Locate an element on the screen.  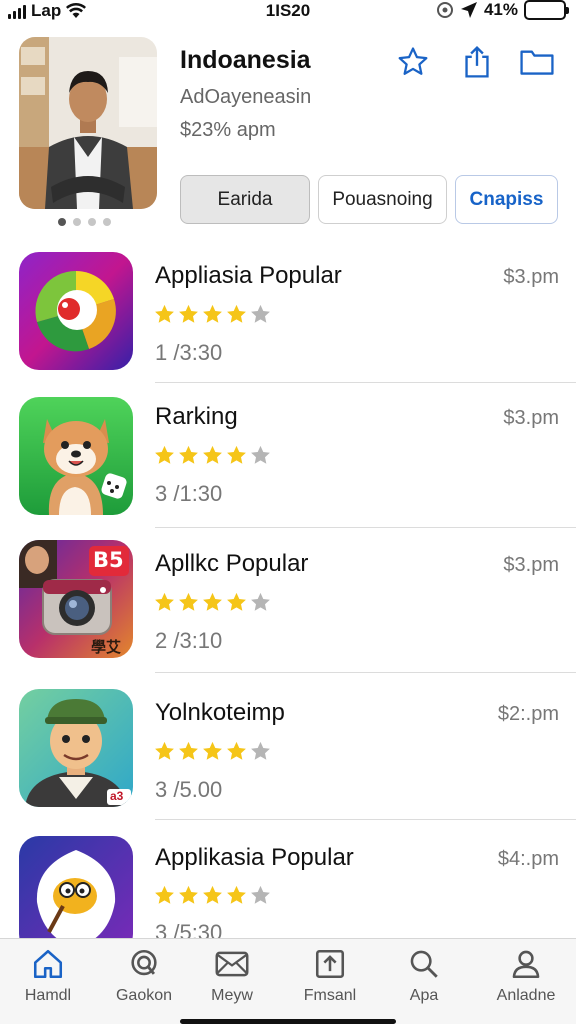
filter-button-3: Cnapiss is located at coordinates (506, 199).